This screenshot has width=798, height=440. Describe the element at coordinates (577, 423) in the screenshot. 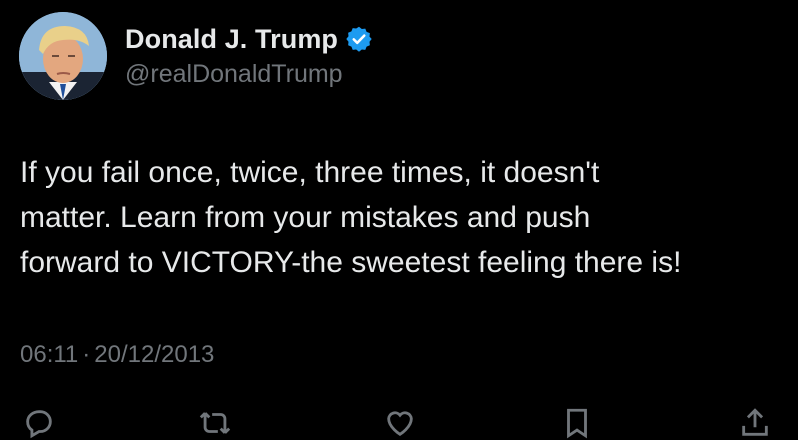

I see `bookmark-icon` at that location.